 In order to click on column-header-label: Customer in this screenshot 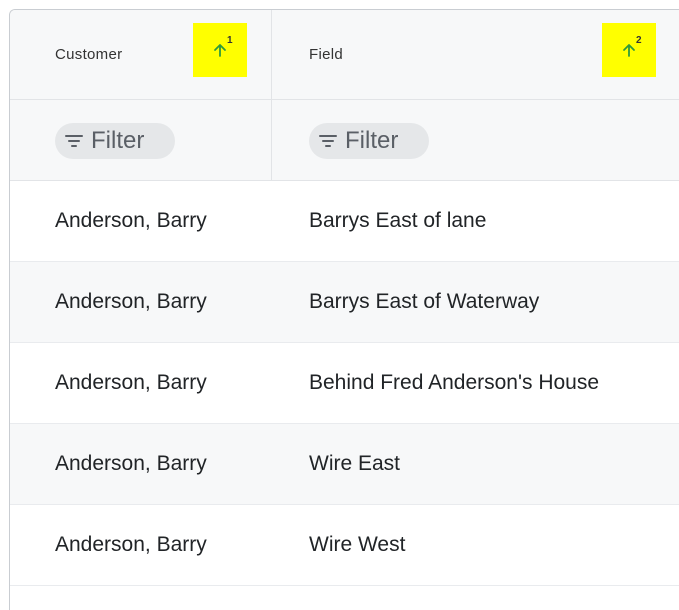, I will do `click(89, 54)`.